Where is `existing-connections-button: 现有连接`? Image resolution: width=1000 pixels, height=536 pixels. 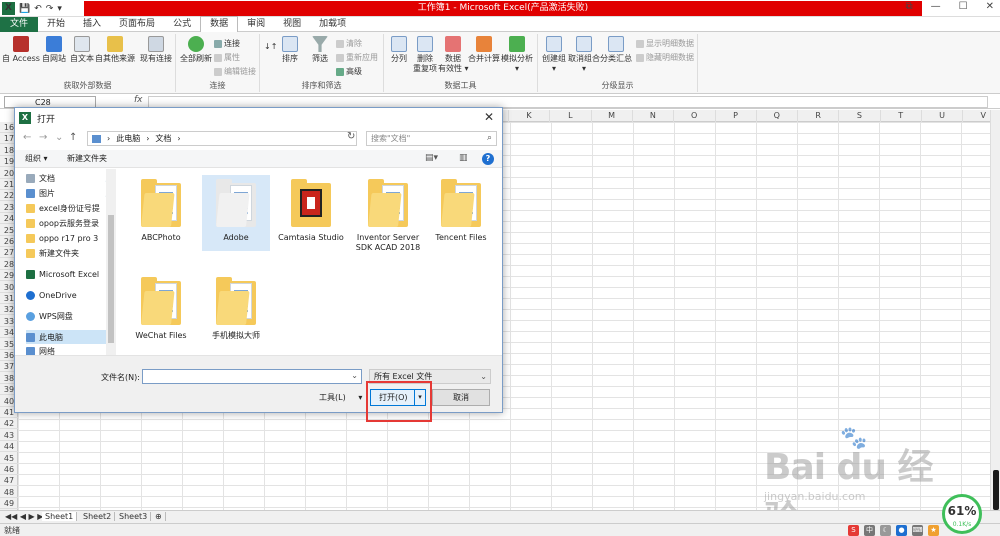
existing-connections-button: 现有连接 is located at coordinates (156, 50).